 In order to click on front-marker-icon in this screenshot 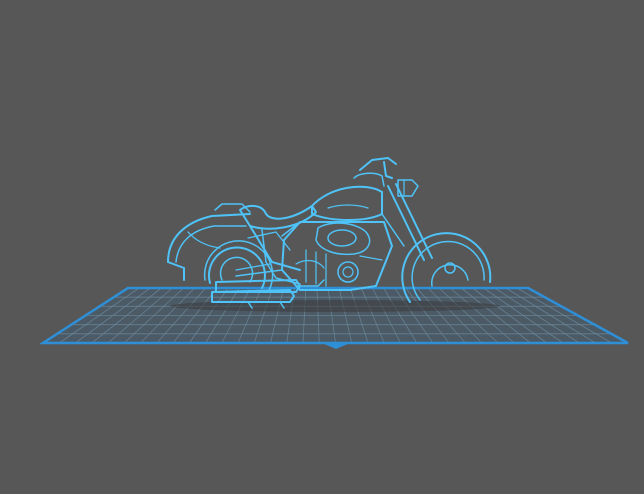, I will do `click(336, 346)`.